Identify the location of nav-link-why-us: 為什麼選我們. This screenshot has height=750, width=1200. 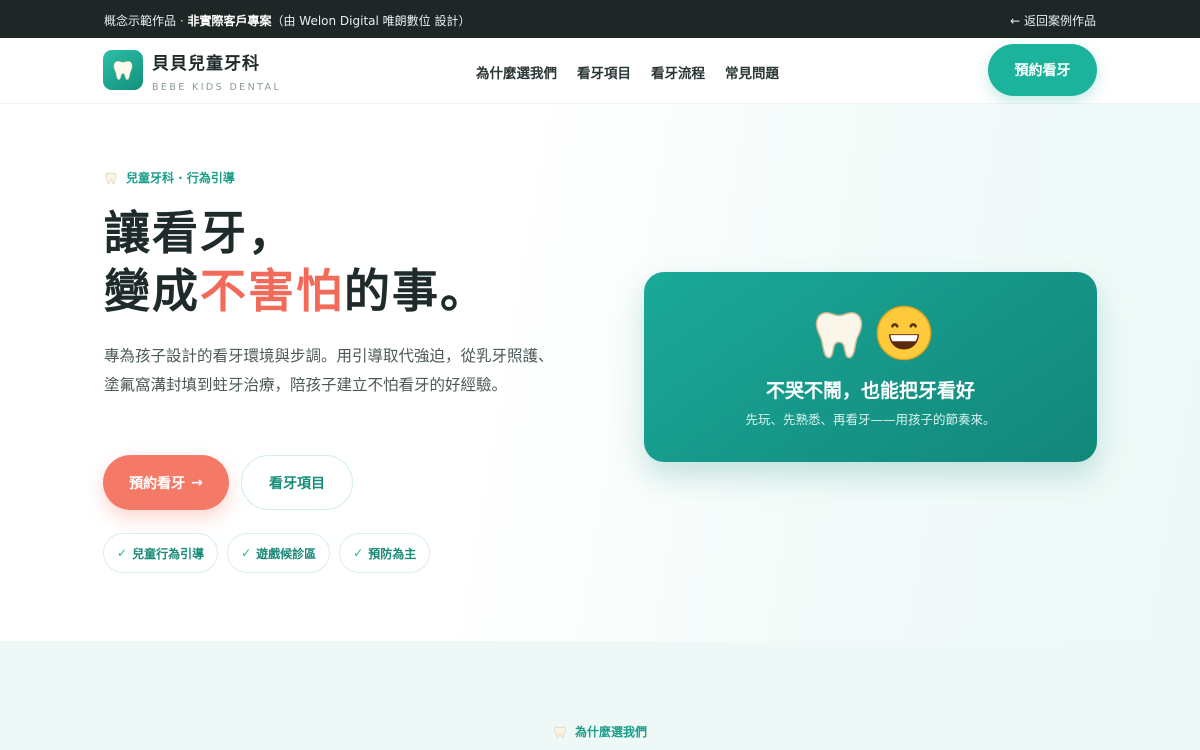
(516, 72).